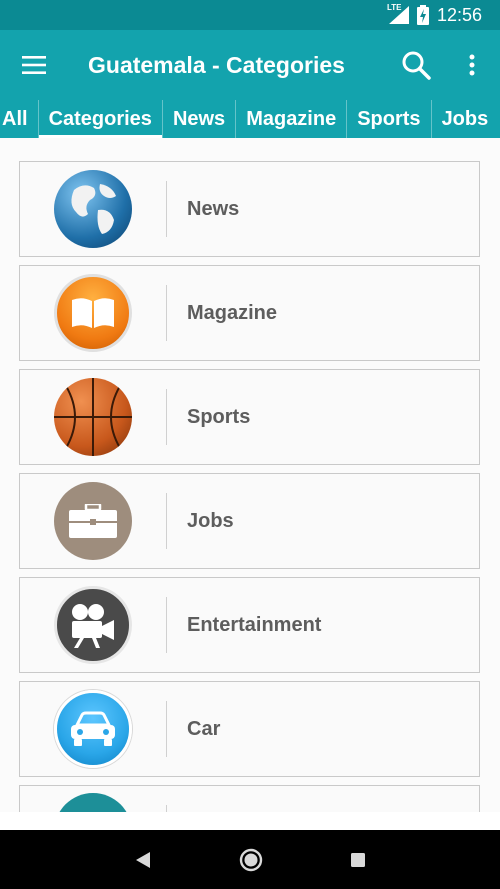 The image size is (500, 889). What do you see at coordinates (290, 119) in the screenshot?
I see `tab-magazine: Magazine` at bounding box center [290, 119].